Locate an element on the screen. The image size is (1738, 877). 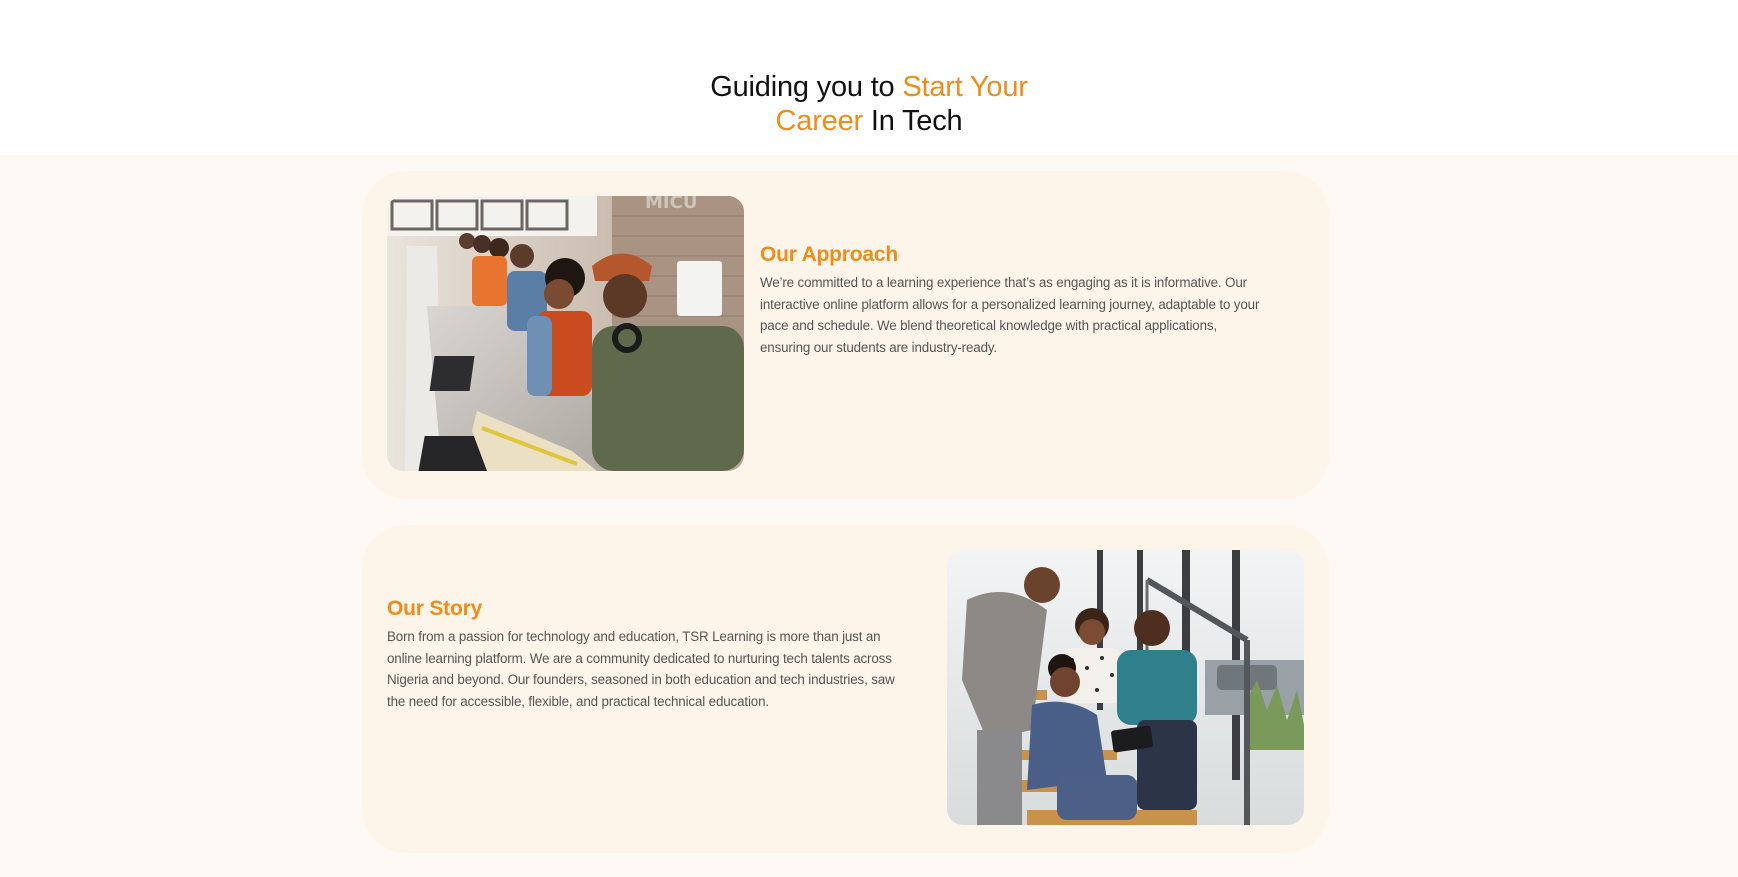
approach-photo: MICU is located at coordinates (565, 333).